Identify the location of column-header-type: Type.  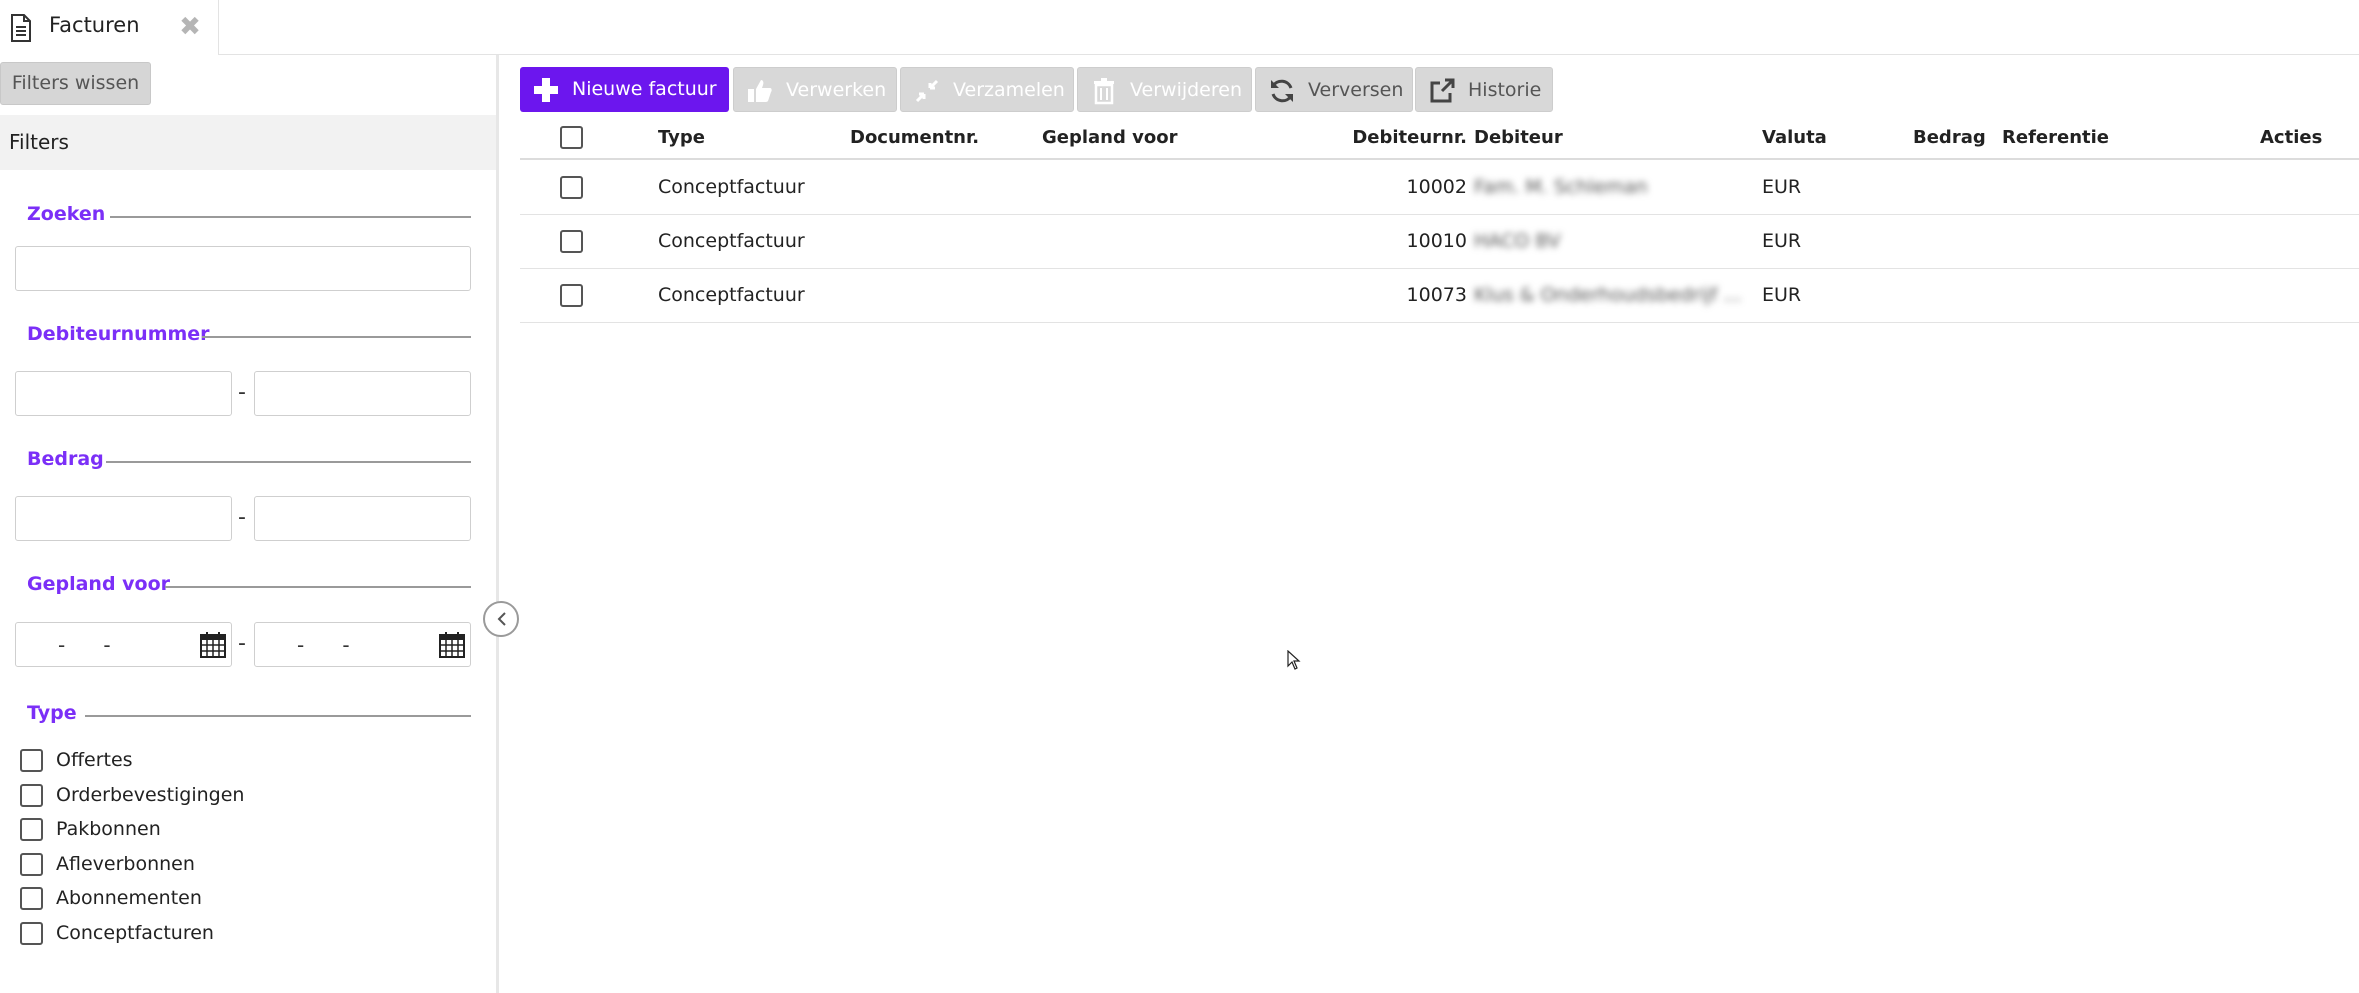
(681, 137).